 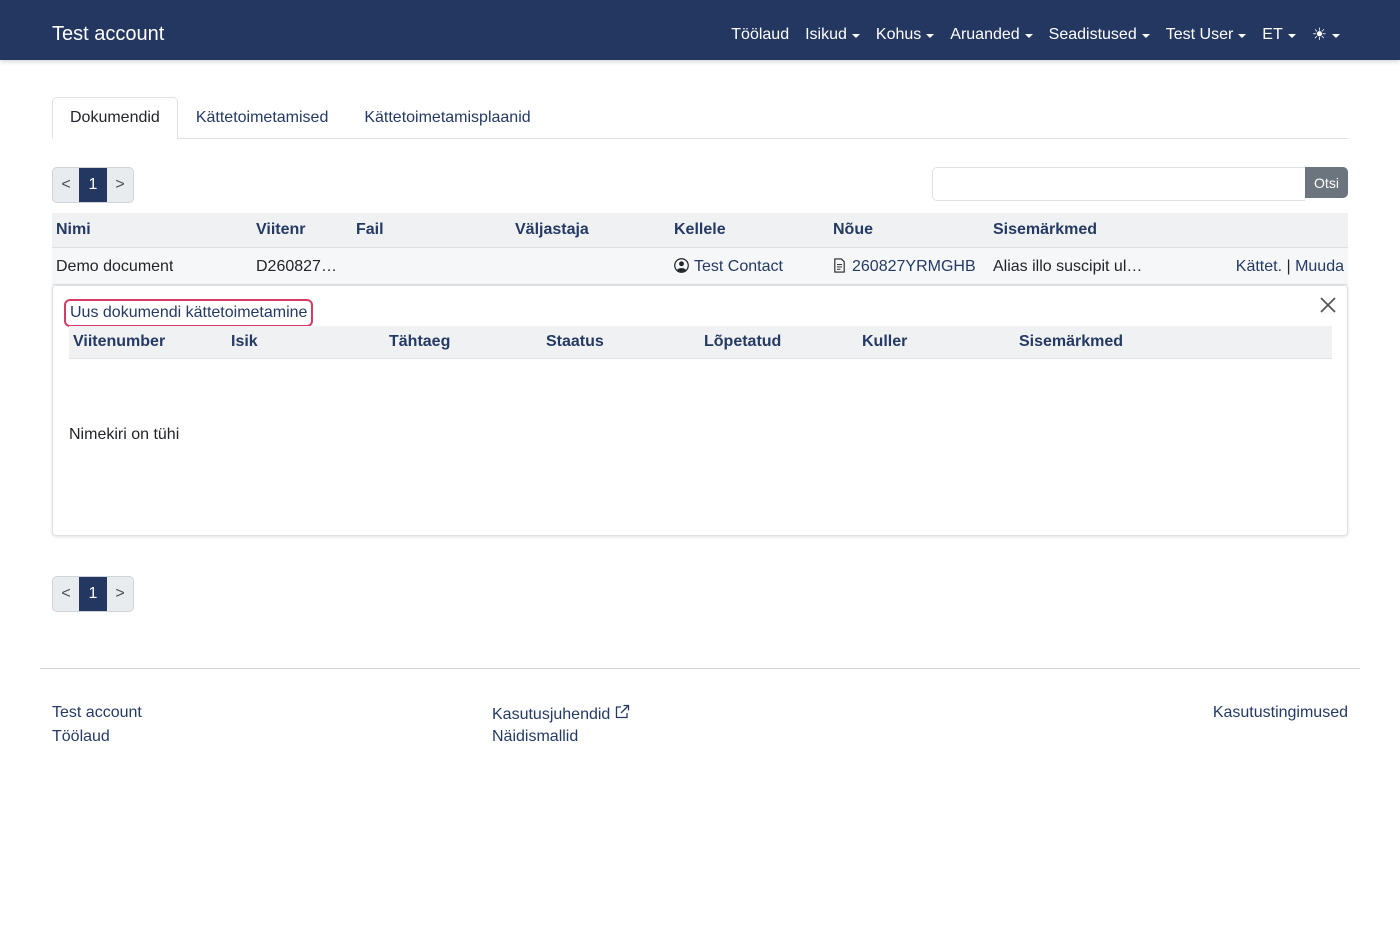 What do you see at coordinates (1319, 34) in the screenshot?
I see `sun-icon: ☀` at bounding box center [1319, 34].